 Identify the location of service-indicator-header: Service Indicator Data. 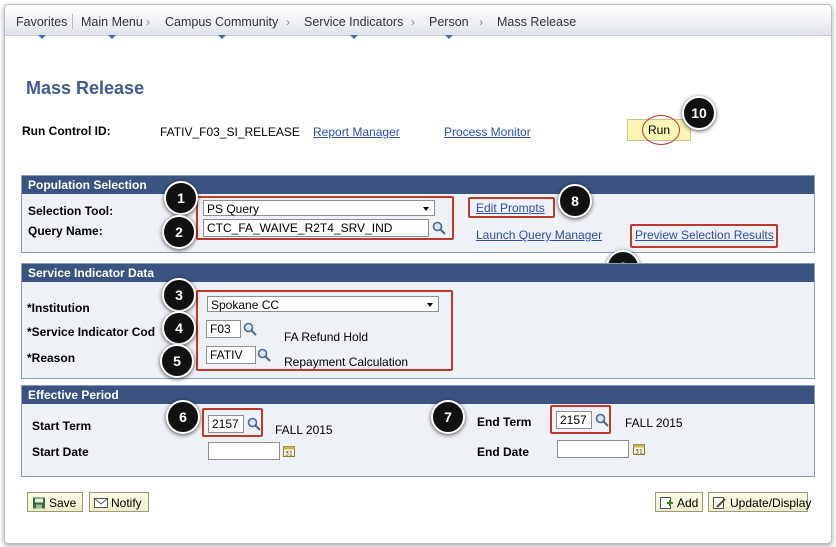
(418, 273).